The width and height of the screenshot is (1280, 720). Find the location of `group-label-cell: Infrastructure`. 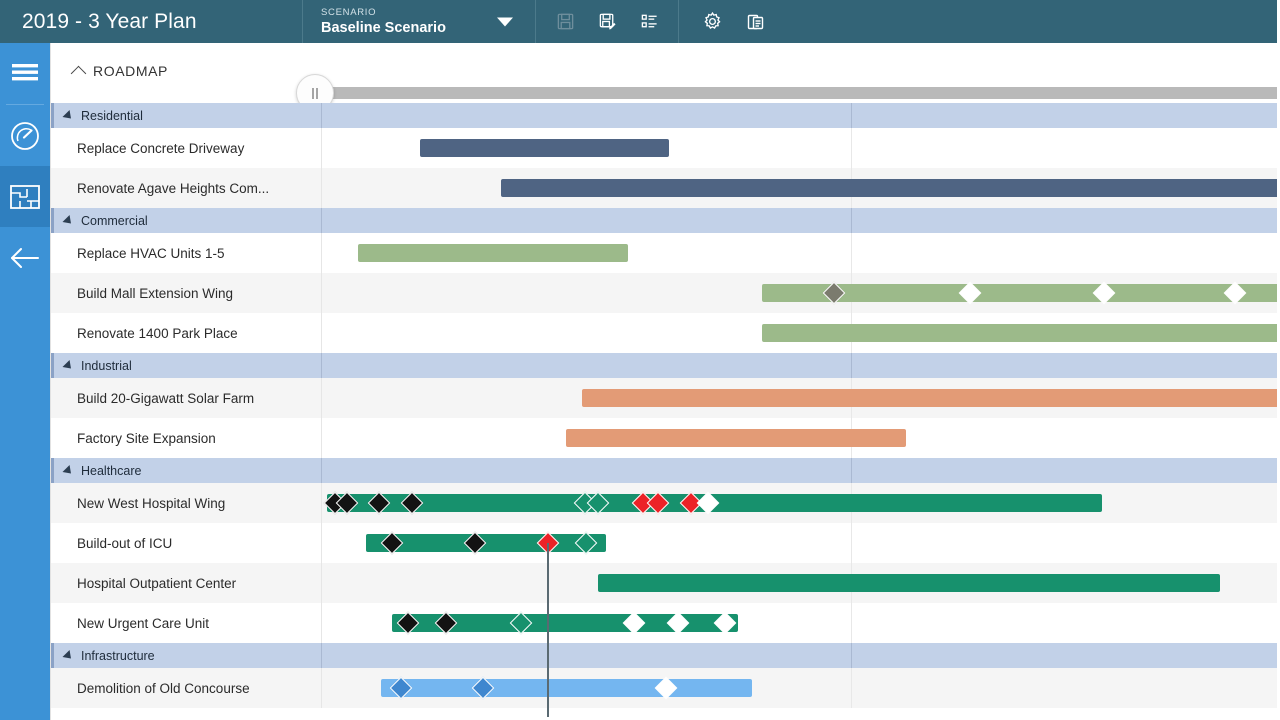

group-label-cell: Infrastructure is located at coordinates (186, 655).